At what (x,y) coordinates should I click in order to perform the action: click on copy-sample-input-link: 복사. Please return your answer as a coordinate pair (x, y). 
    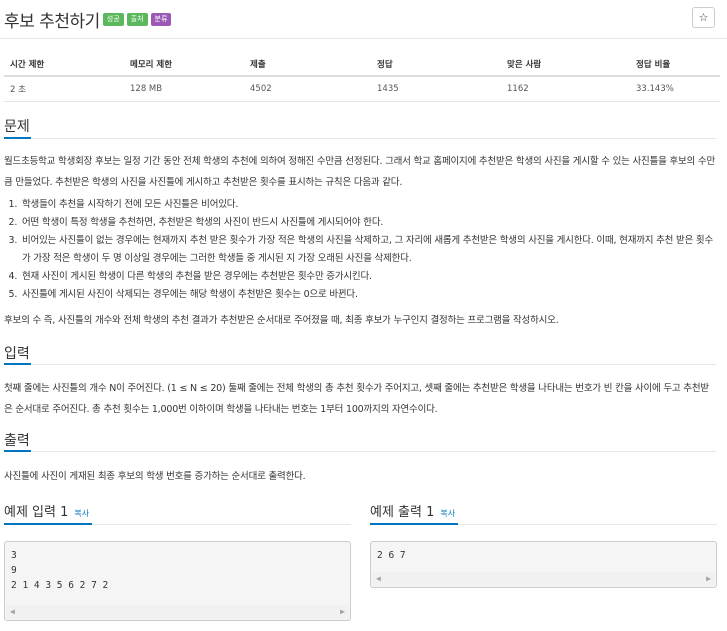
    Looking at the image, I should click on (81, 513).